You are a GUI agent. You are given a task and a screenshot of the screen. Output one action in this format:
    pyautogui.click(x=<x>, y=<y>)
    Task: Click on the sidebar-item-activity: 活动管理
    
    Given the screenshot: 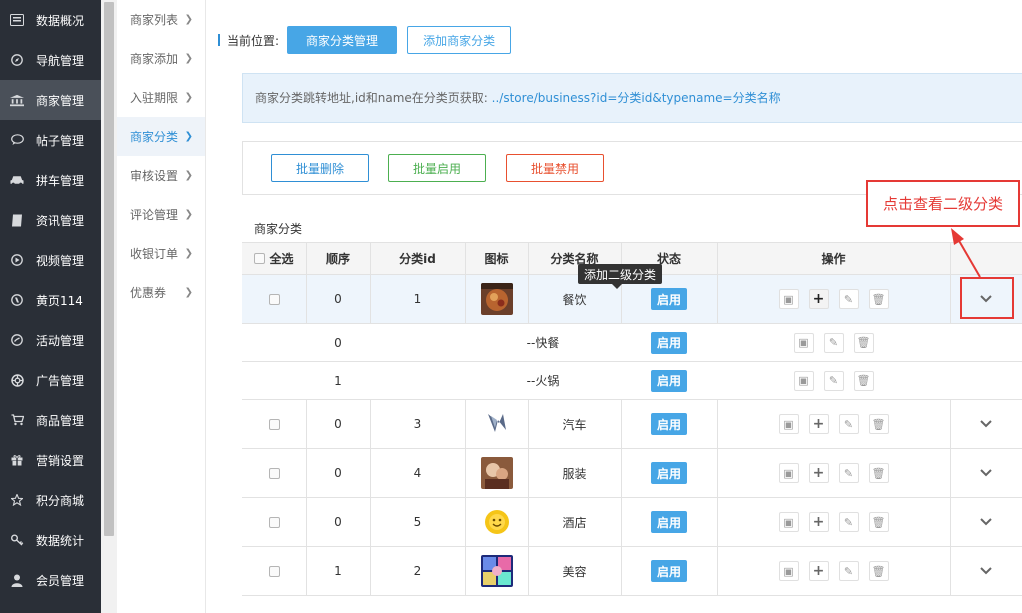 What is the action you would take?
    pyautogui.click(x=50, y=340)
    